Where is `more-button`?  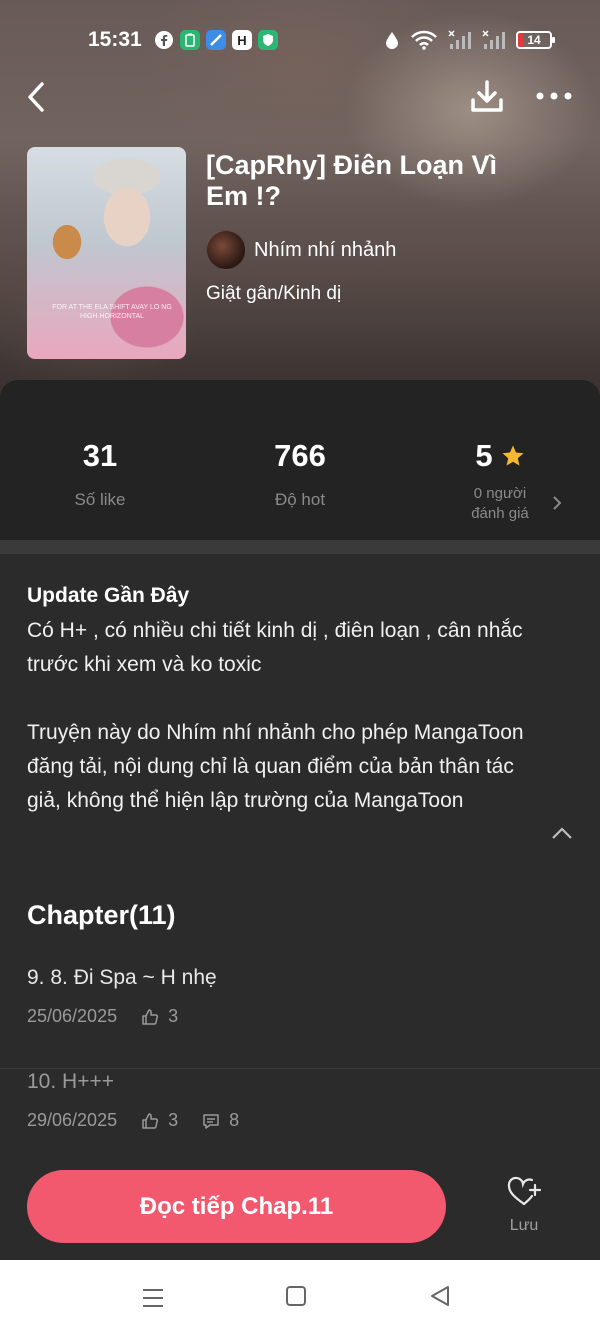 more-button is located at coordinates (554, 96).